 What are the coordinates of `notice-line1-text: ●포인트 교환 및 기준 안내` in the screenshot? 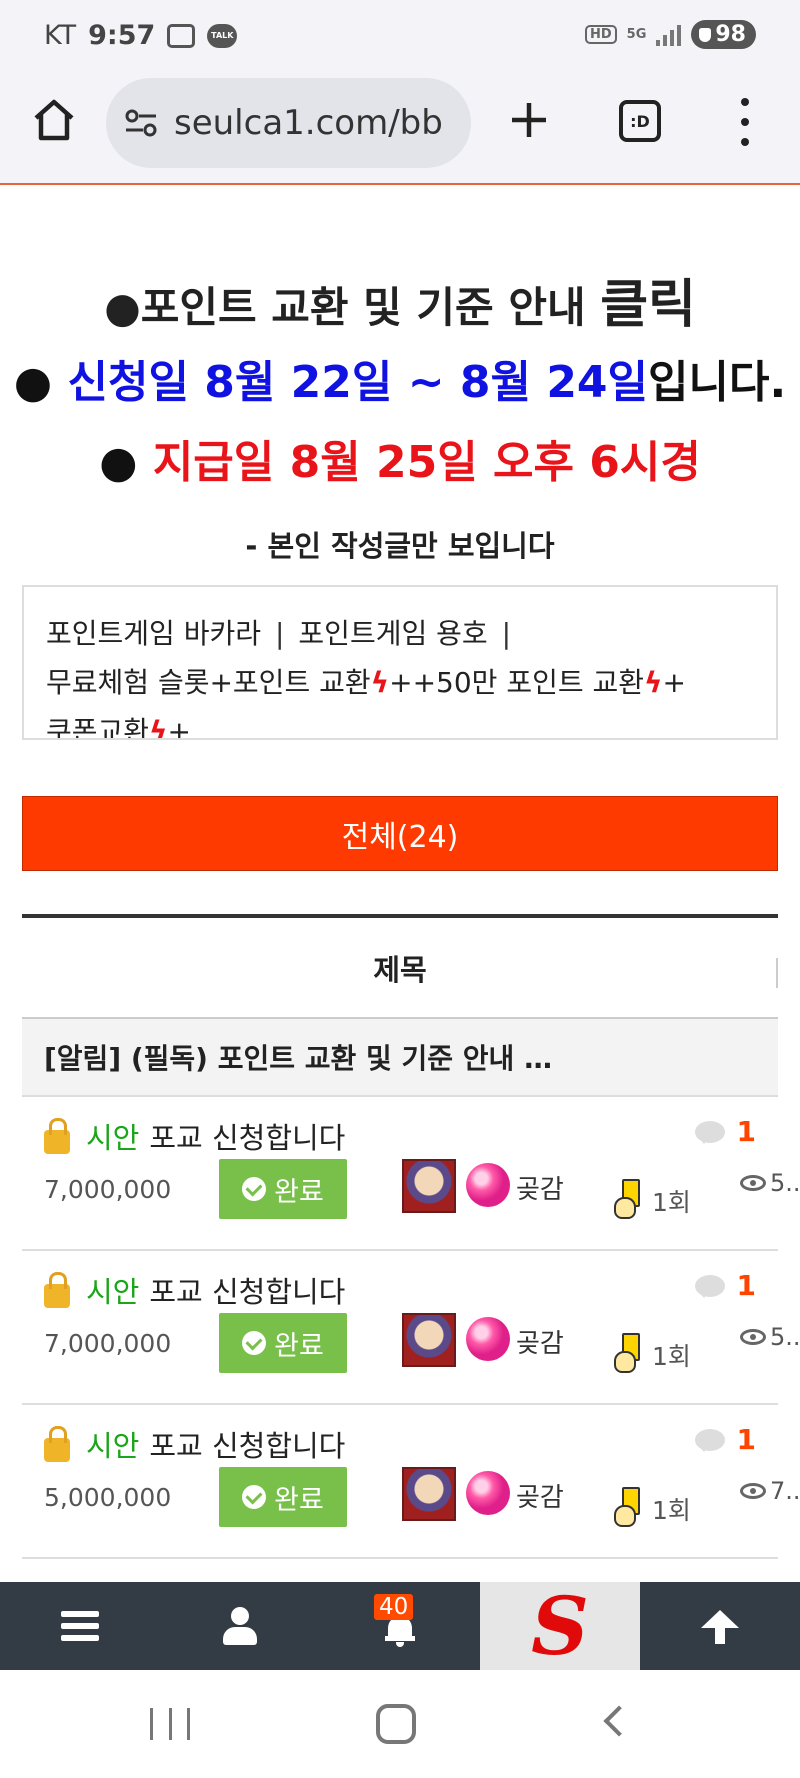 It's located at (352, 307).